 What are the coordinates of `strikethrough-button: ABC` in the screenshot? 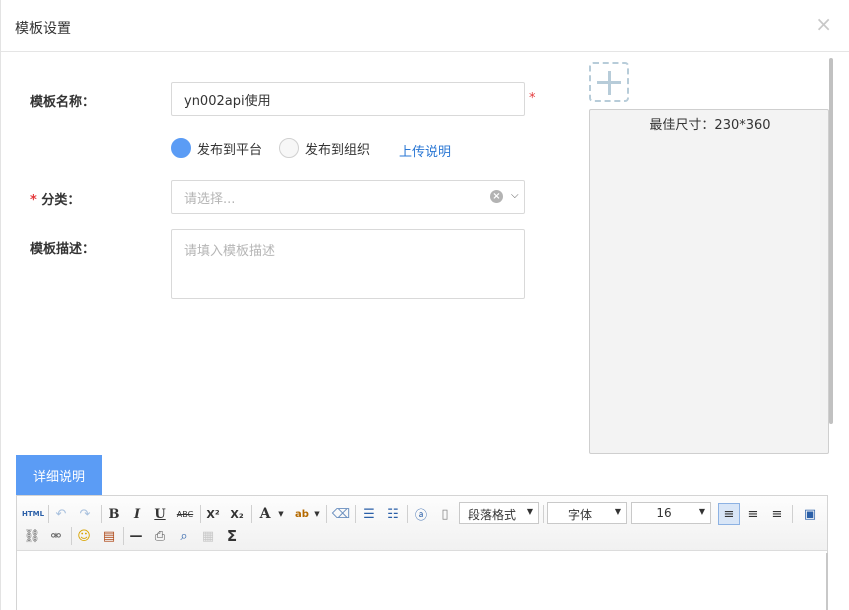 It's located at (185, 514).